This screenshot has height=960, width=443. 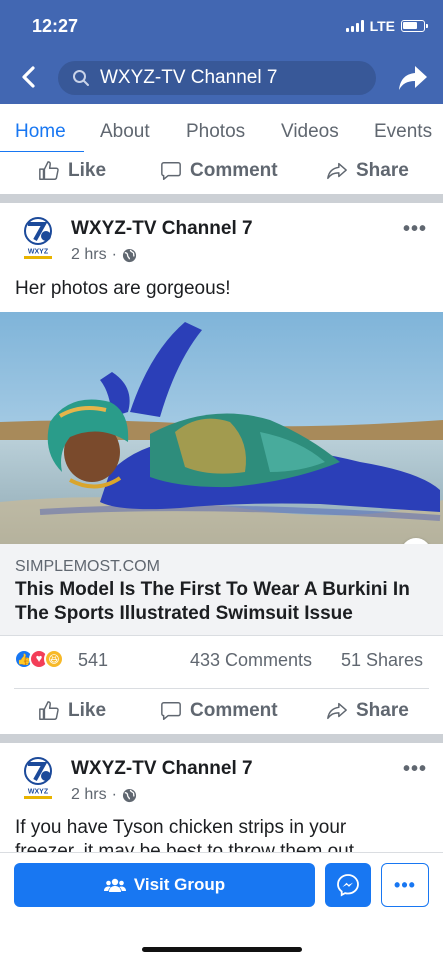 I want to click on network-label: LTE, so click(x=382, y=26).